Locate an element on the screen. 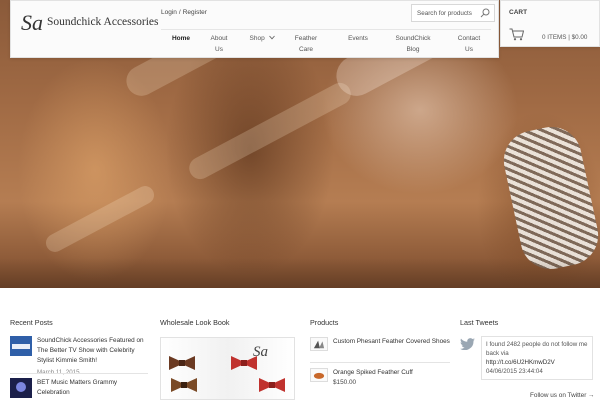 The image size is (600, 400). cart-icon is located at coordinates (516, 34).